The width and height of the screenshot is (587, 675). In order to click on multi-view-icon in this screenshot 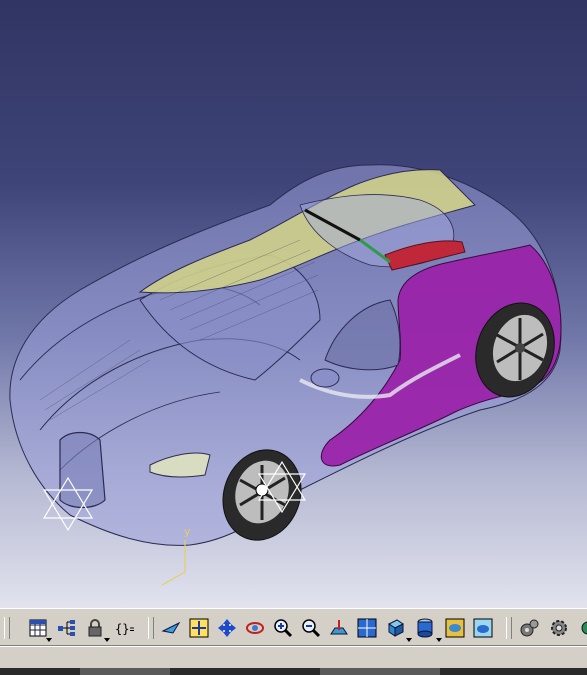, I will do `click(367, 628)`.